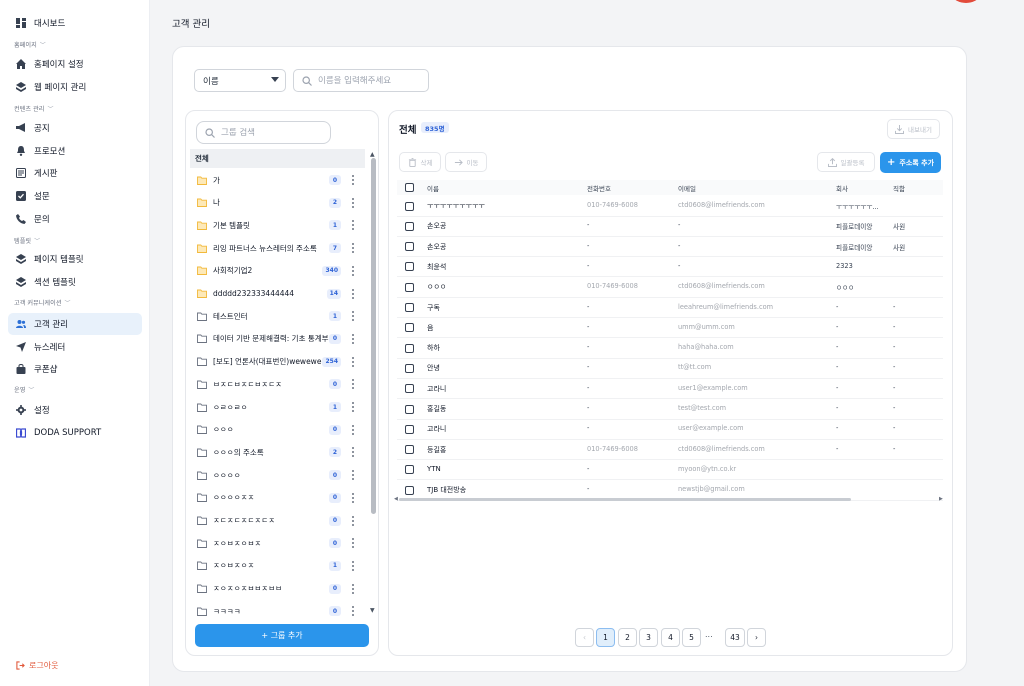 The height and width of the screenshot is (686, 1024). I want to click on scroll-down-arrow-icon: ▼, so click(372, 610).